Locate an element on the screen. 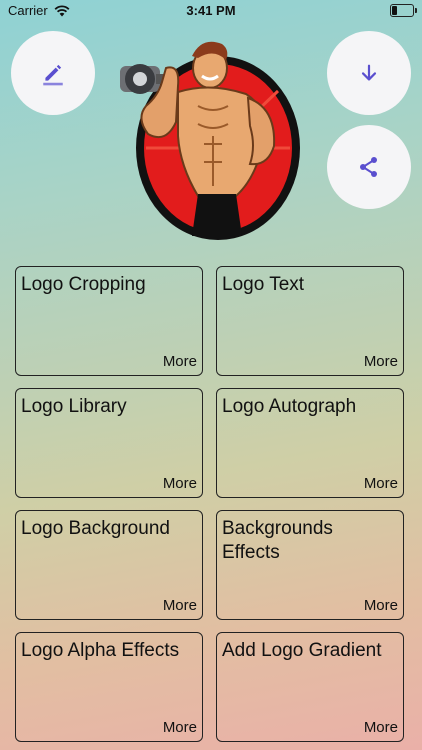  card-logo-autograph: Logo Autograph More is located at coordinates (310, 443).